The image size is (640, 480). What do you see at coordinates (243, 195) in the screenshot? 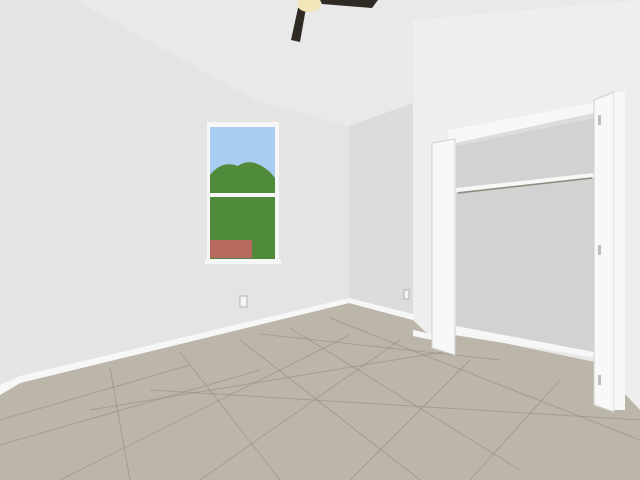
I see `window-sash-divider` at bounding box center [243, 195].